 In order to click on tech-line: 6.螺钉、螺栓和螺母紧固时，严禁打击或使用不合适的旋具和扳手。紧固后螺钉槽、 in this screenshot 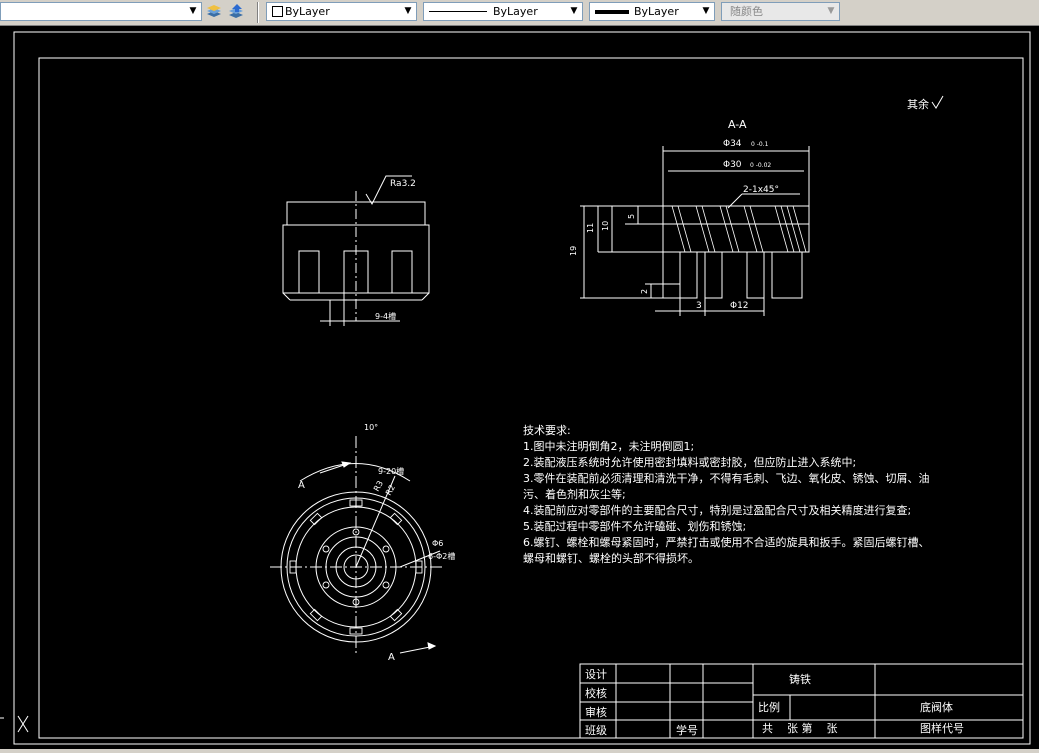, I will do `click(726, 542)`.